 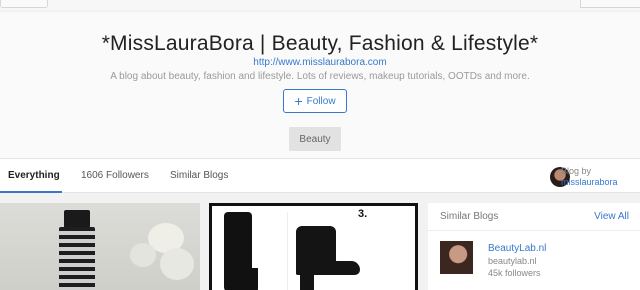 I want to click on tab-everything-label: Everything, so click(x=34, y=175).